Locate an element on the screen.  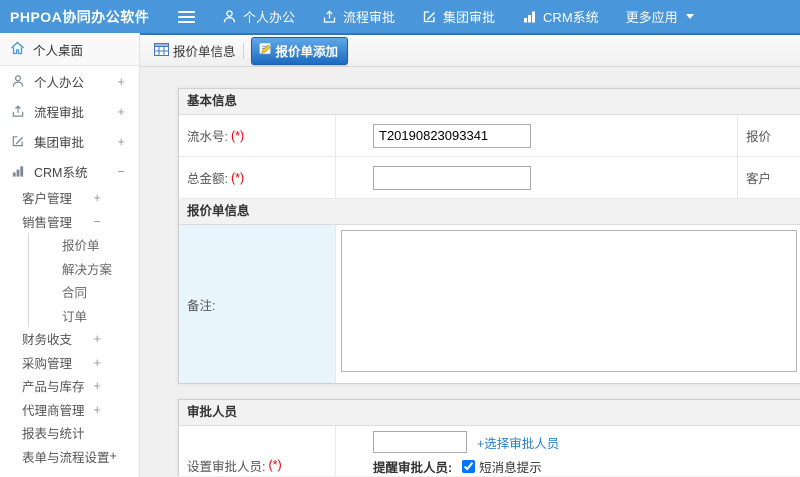
section-title-quotation-info: 报价单信息 is located at coordinates (489, 212).